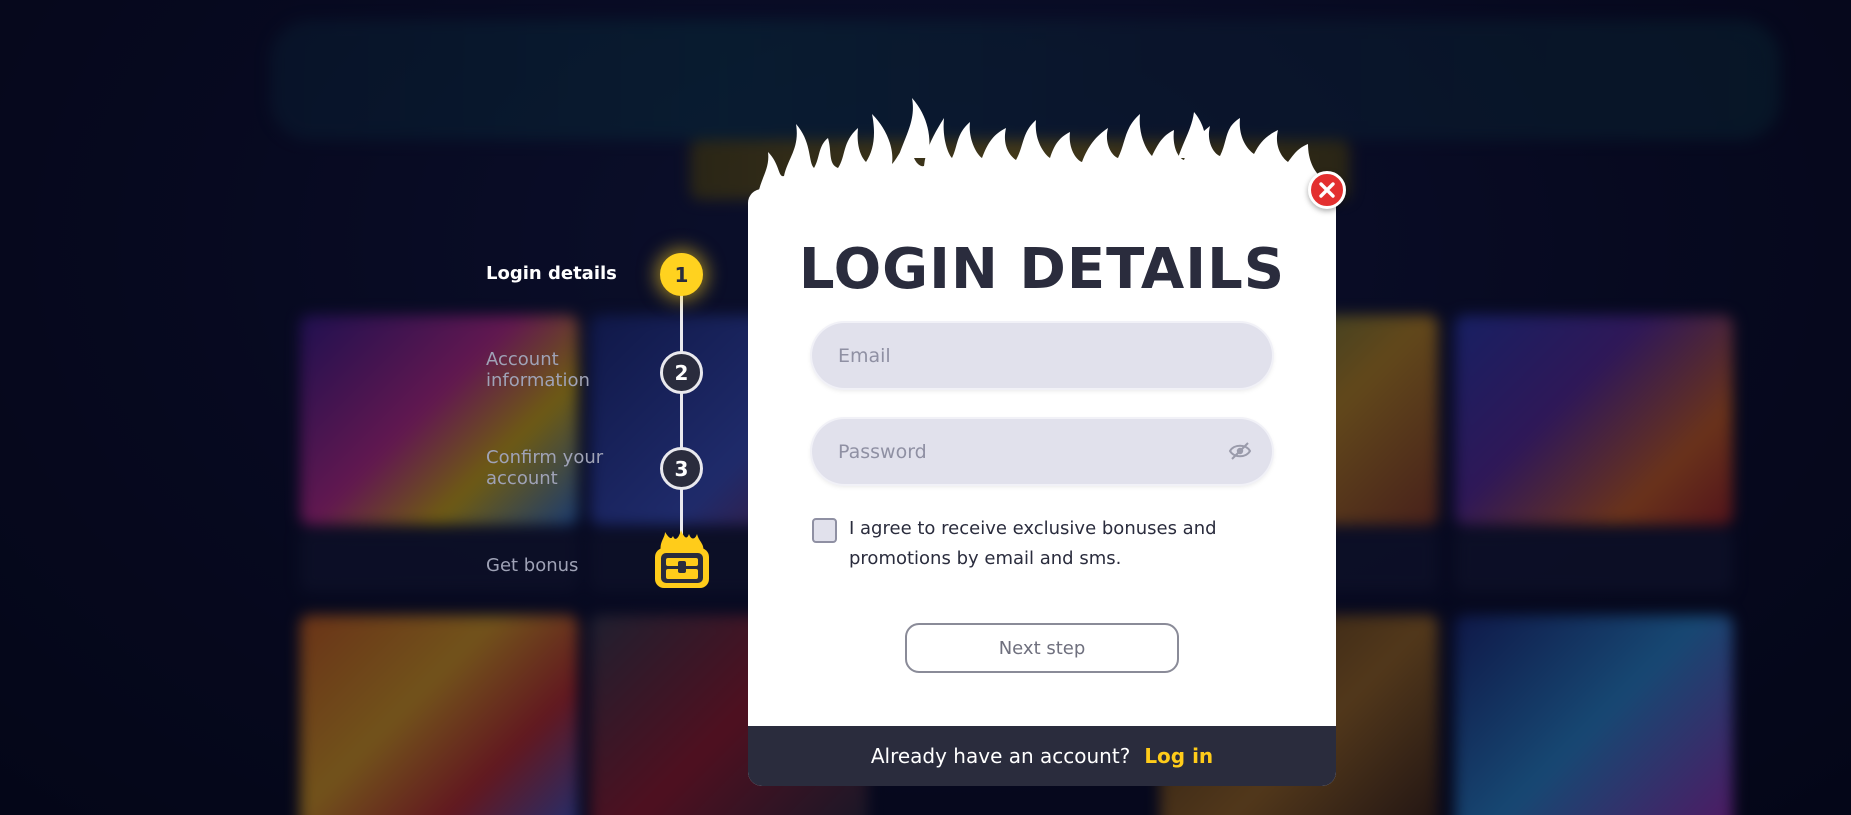 Image resolution: width=1851 pixels, height=815 pixels. Describe the element at coordinates (682, 559) in the screenshot. I see `treasure-chest-icon` at that location.